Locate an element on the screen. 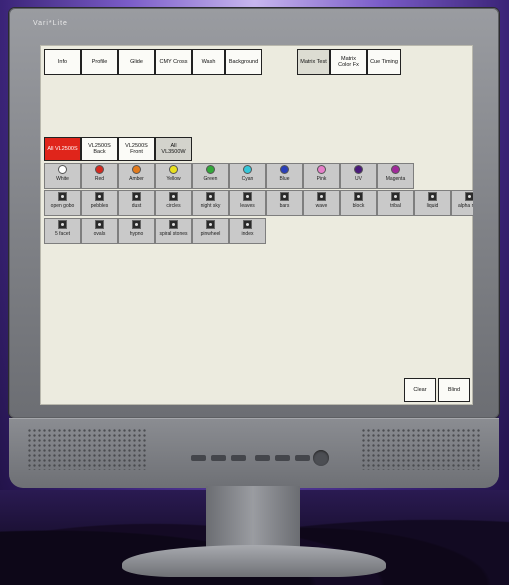 The image size is (509, 585). gobo-tile: alpha rays is located at coordinates (462, 203).